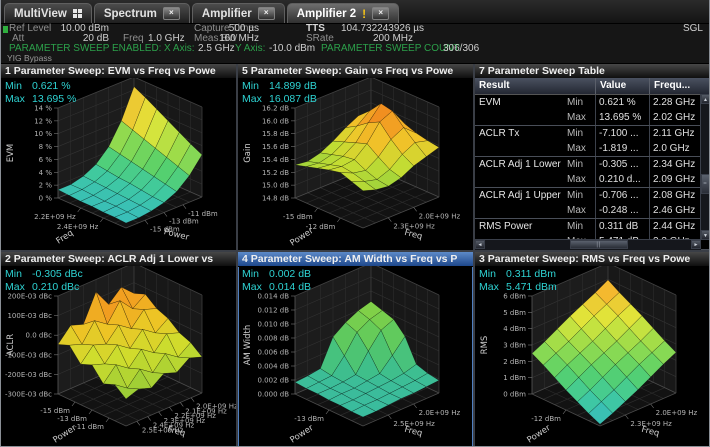 The image size is (710, 447). What do you see at coordinates (11, 153) in the screenshot?
I see `svg-text: EVM` at bounding box center [11, 153].